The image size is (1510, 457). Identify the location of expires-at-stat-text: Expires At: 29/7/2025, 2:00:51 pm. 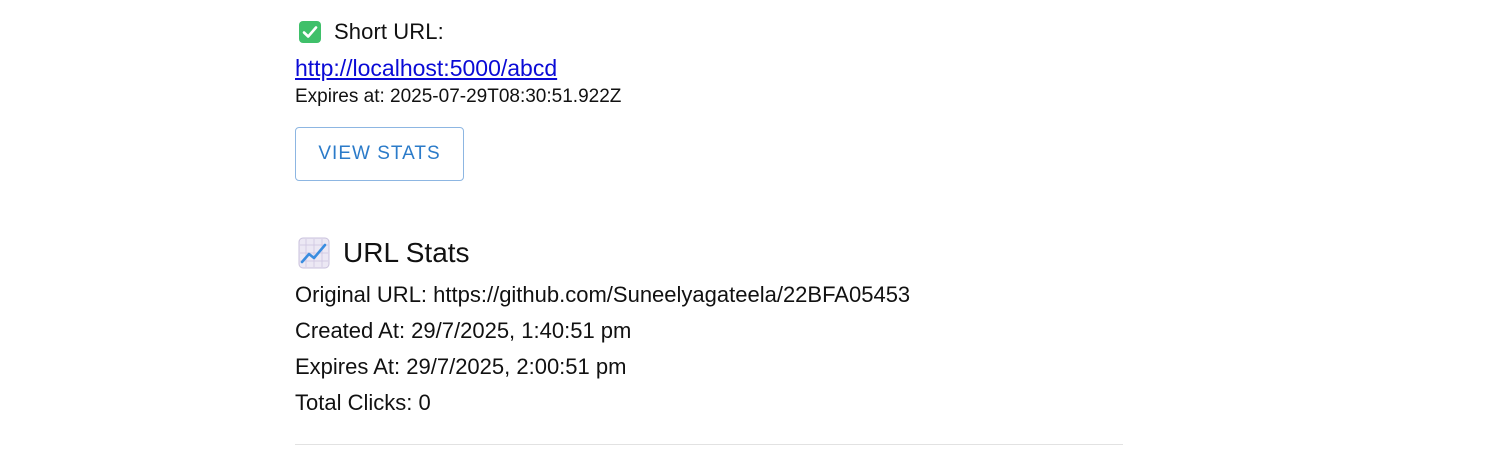
(461, 366).